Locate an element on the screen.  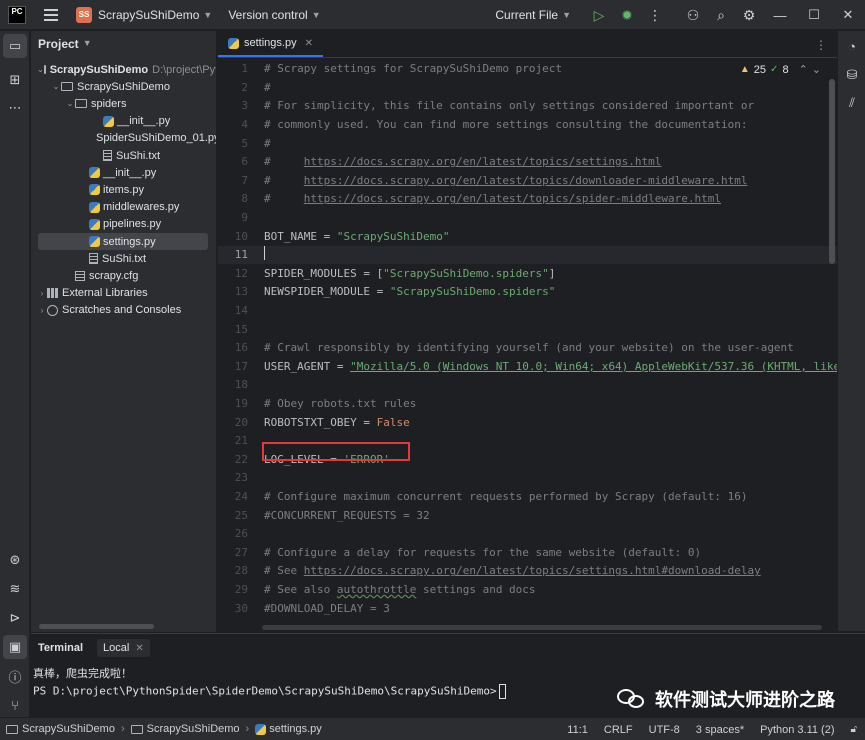
code-line: 10 BOT_NAME = "ScrapySuShiDemo" is located at coordinates (527, 236).